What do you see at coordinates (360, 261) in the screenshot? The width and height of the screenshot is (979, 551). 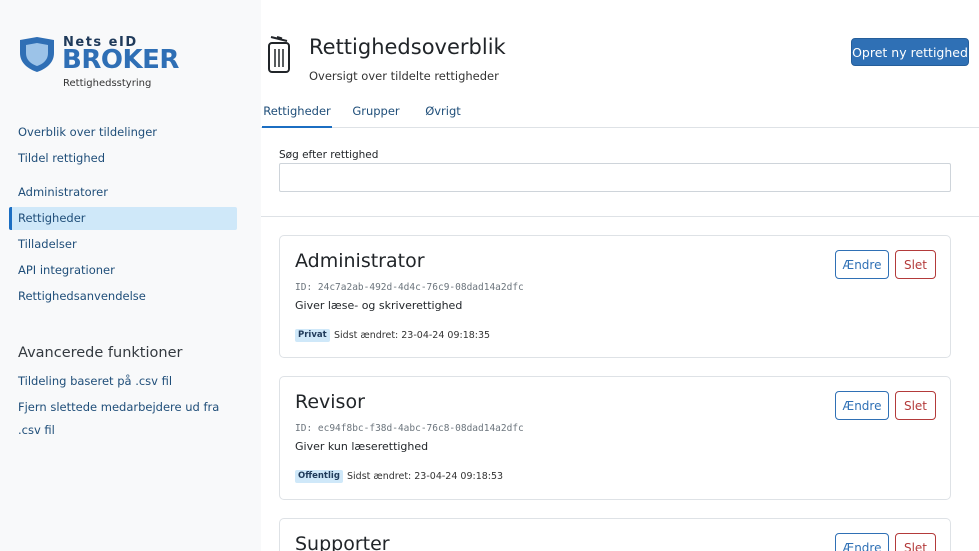 I see `permission-title: Administrator` at bounding box center [360, 261].